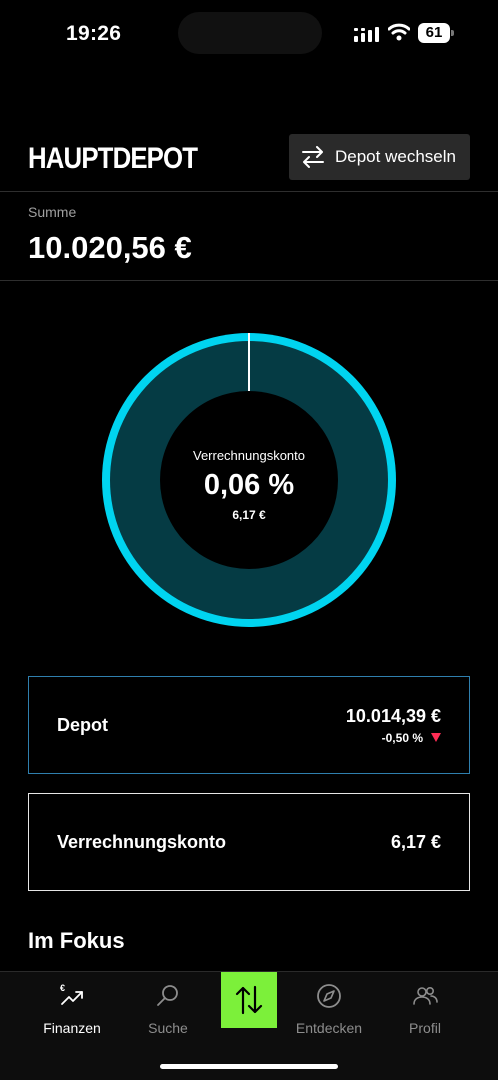  What do you see at coordinates (249, 1066) in the screenshot?
I see `home-indicator` at bounding box center [249, 1066].